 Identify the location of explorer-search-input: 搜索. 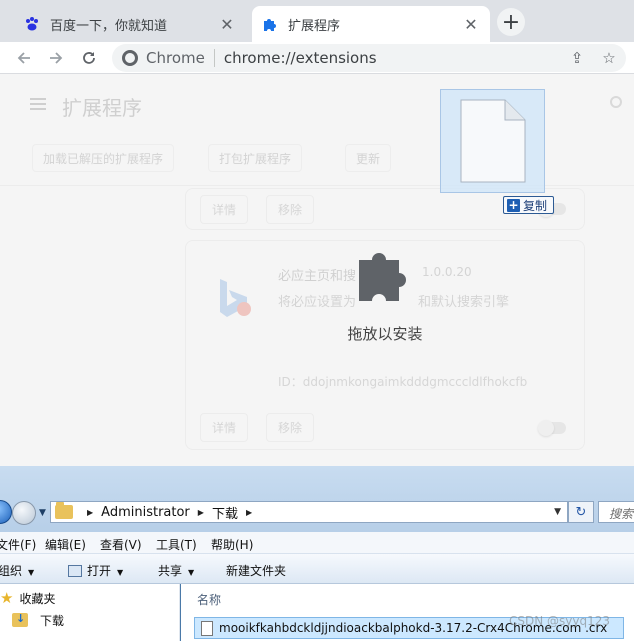
(616, 512).